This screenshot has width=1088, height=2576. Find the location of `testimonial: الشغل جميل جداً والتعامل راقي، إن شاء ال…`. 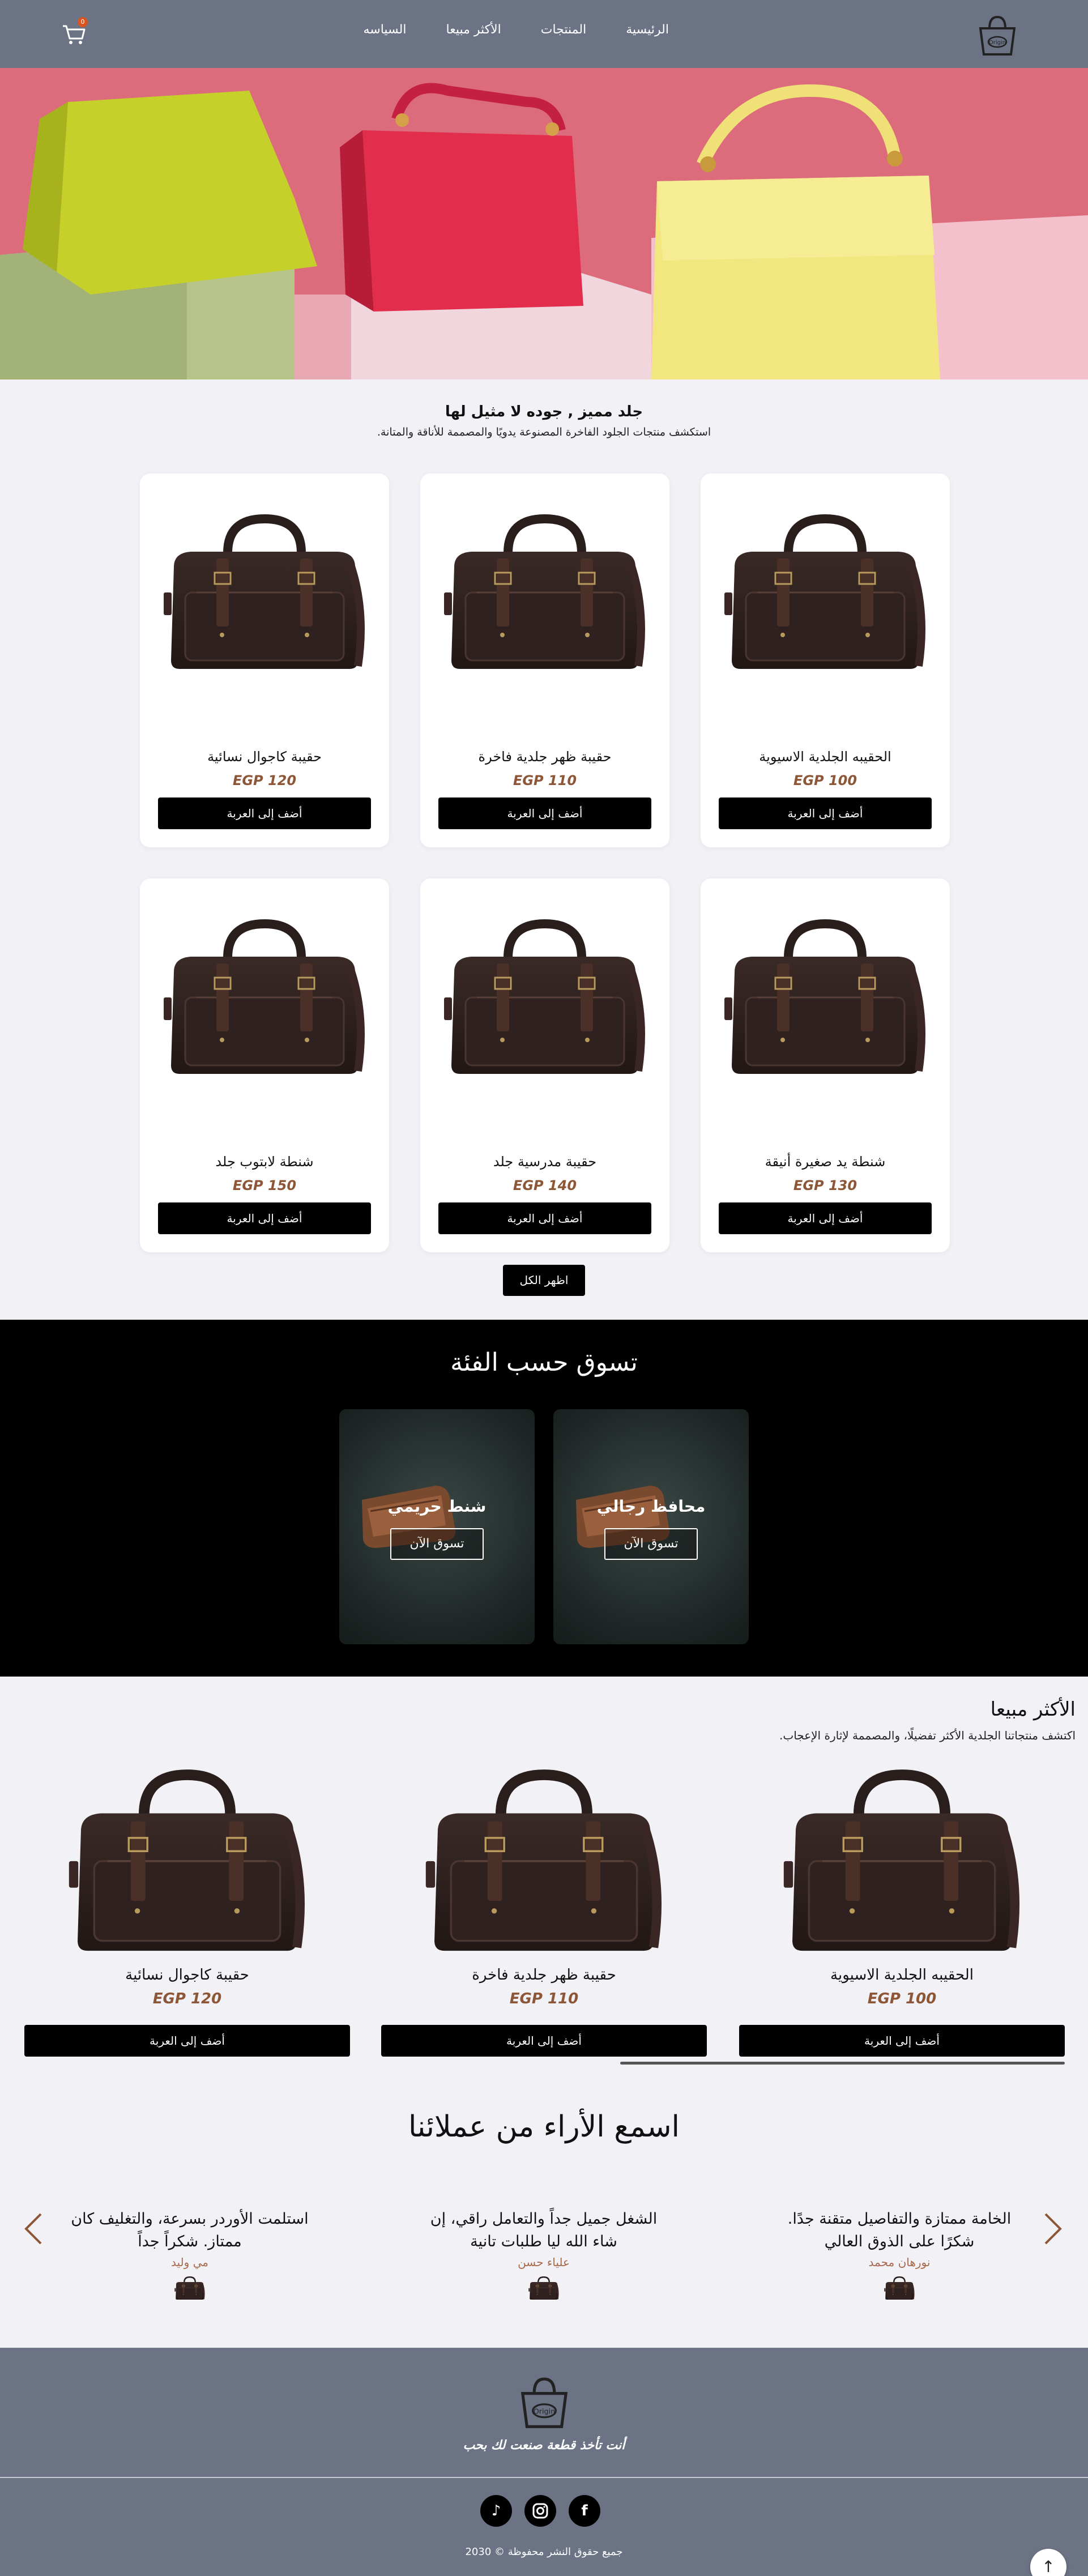

testimonial: الشغل جميل جداً والتعامل راقي، إن شاء ال… is located at coordinates (543, 2256).